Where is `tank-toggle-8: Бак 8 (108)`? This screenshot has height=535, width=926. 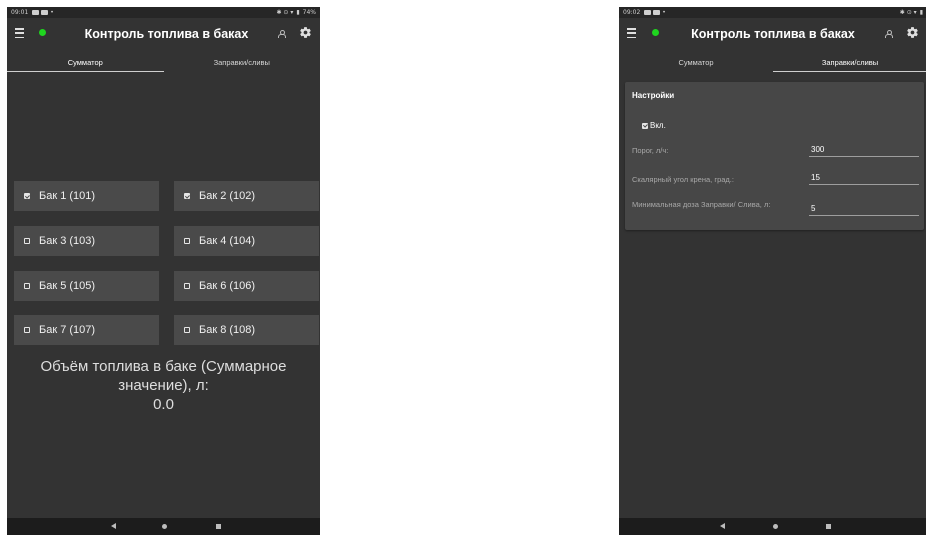 tank-toggle-8: Бак 8 (108) is located at coordinates (246, 330).